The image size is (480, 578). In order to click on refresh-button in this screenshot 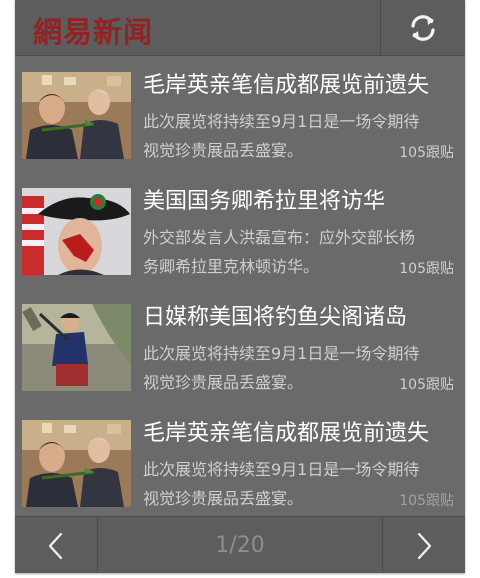, I will do `click(422, 27)`.